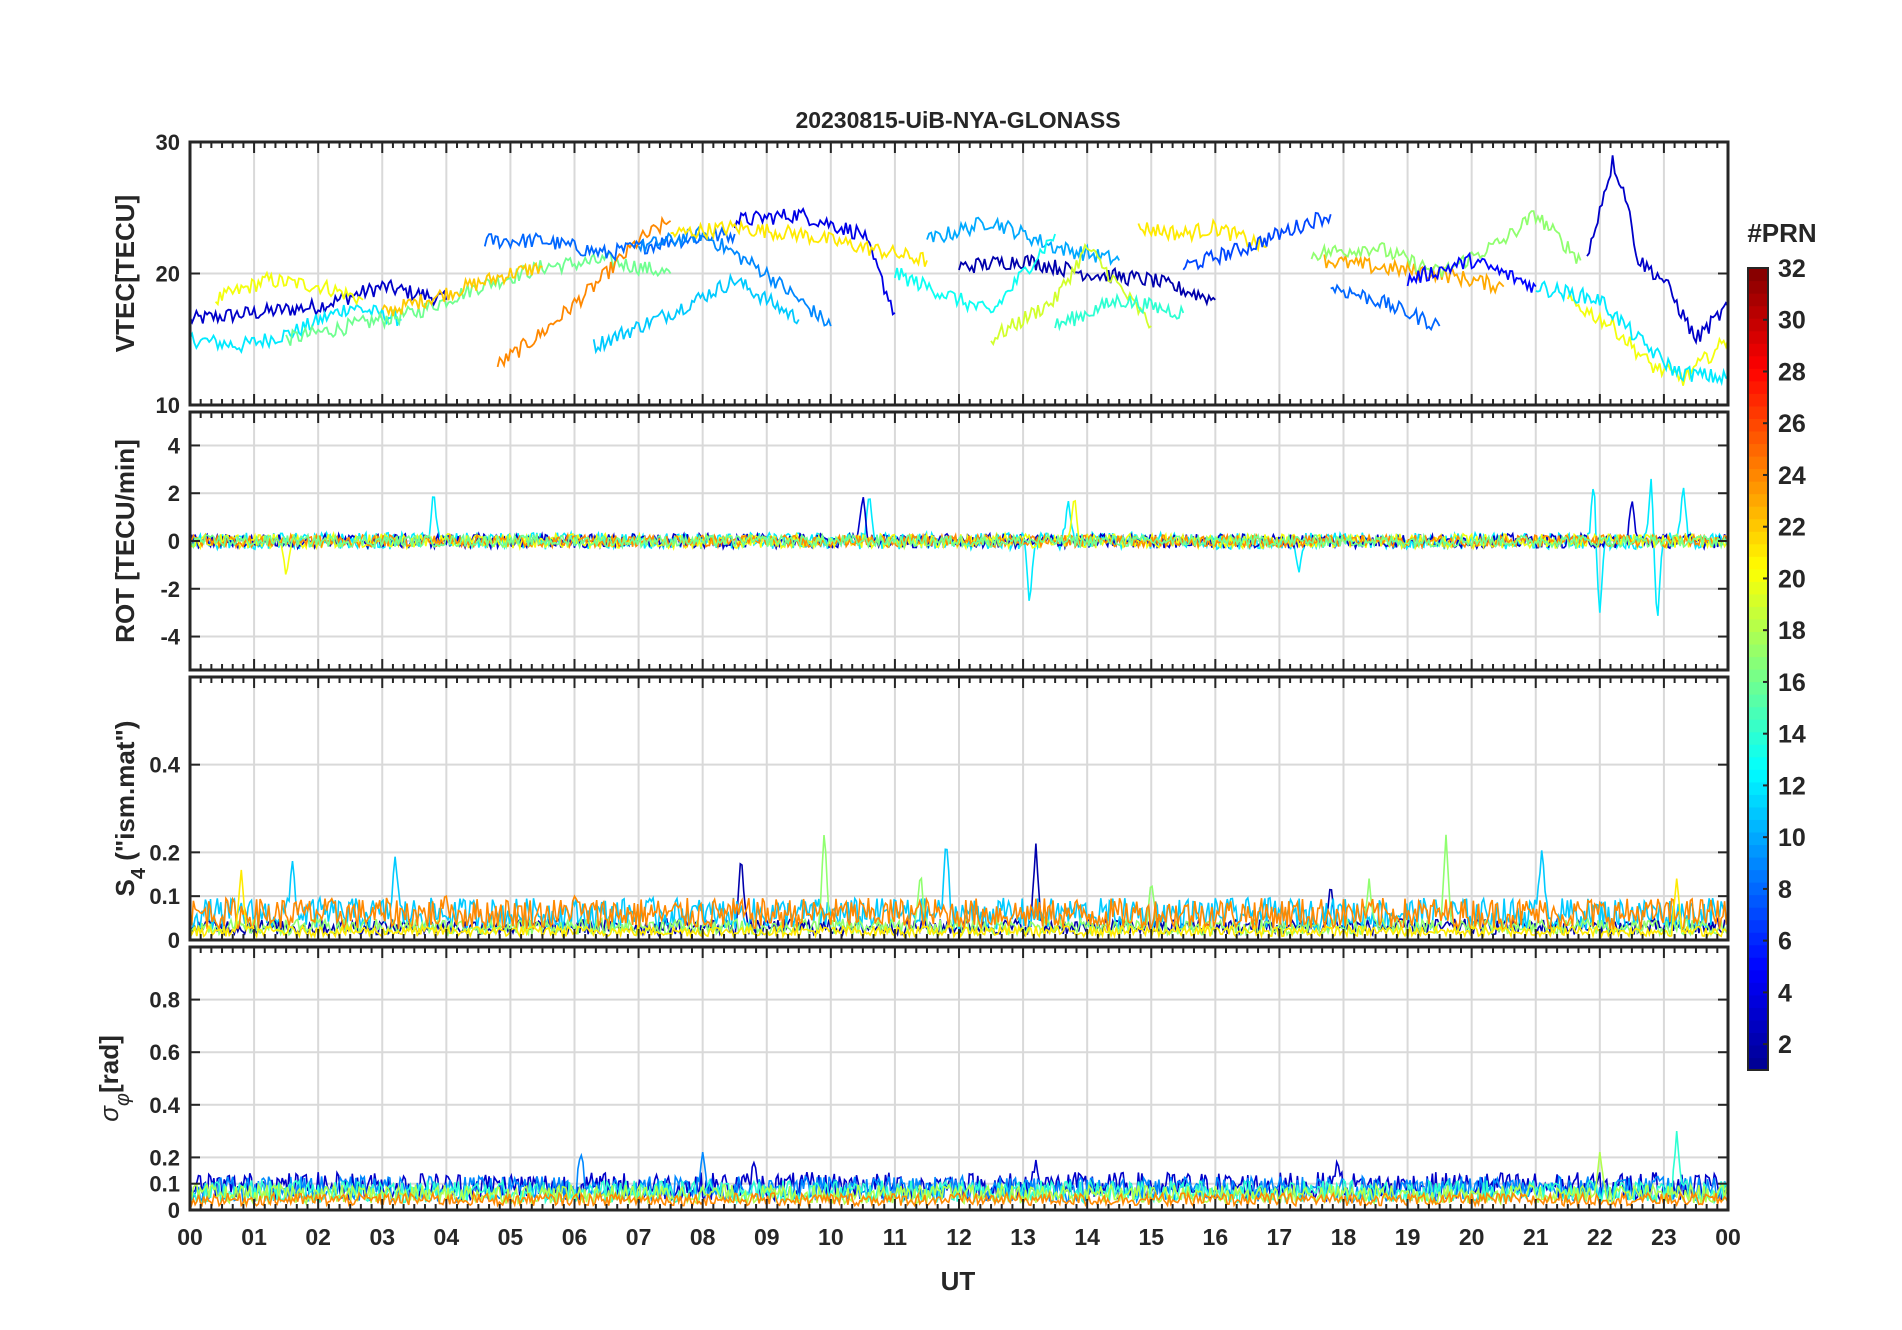 This screenshot has height=1330, width=1902. I want to click on colorbar-tick-label: 10, so click(1792, 838).